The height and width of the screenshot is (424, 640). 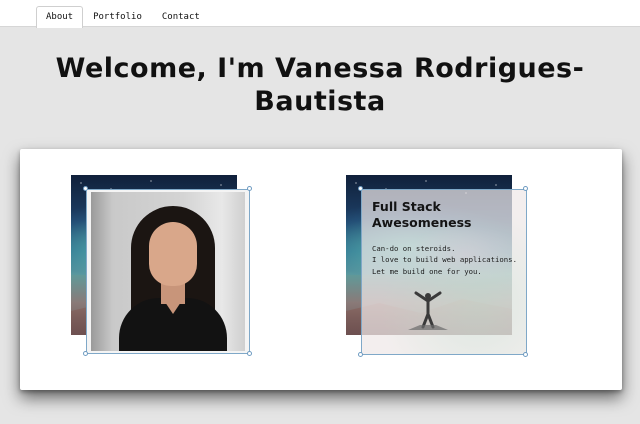 I want to click on tab-contact: Contact, so click(x=181, y=16).